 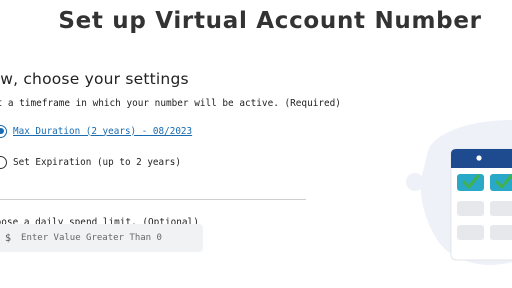 I want to click on option-set-expiration-label: Set Expiration (up to 2 years), so click(x=97, y=162).